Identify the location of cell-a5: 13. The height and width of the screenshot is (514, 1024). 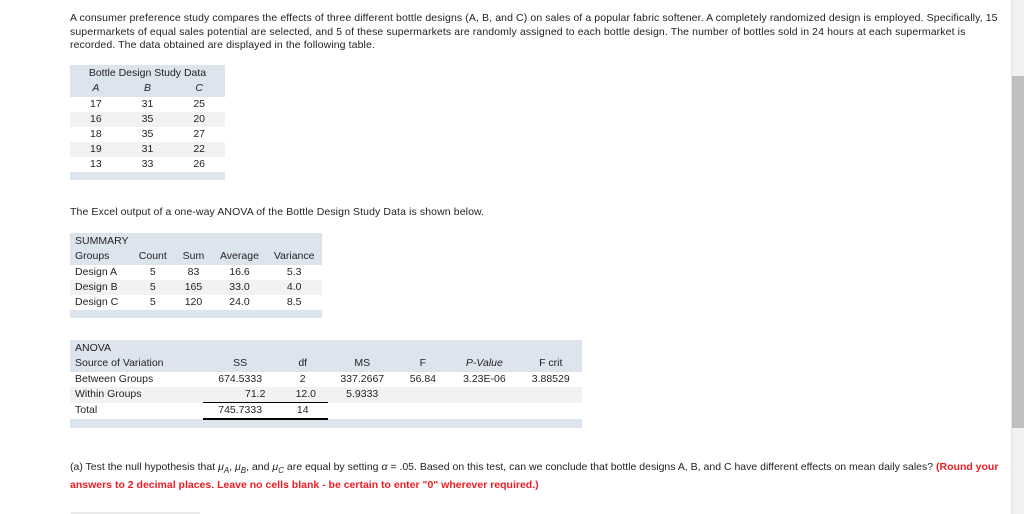
(95, 163).